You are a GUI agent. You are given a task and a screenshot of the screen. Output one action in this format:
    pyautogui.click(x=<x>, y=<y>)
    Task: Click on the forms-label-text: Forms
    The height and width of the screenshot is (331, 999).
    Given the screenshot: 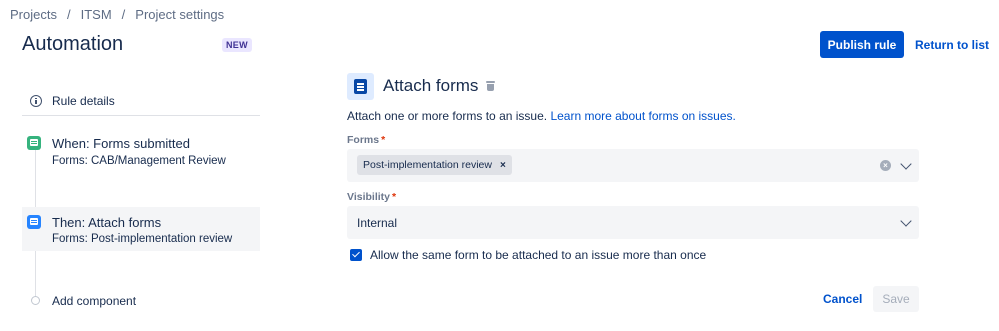 What is the action you would take?
    pyautogui.click(x=363, y=140)
    